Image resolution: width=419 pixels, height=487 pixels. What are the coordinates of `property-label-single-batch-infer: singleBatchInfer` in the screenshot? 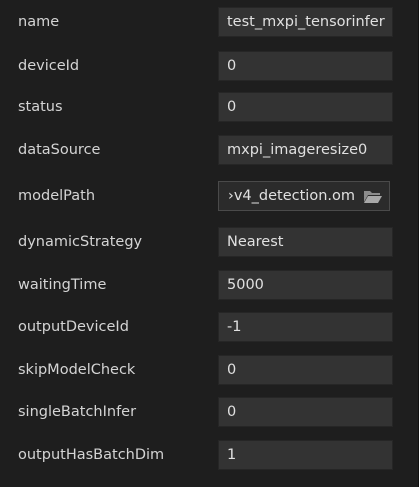 It's located at (77, 412).